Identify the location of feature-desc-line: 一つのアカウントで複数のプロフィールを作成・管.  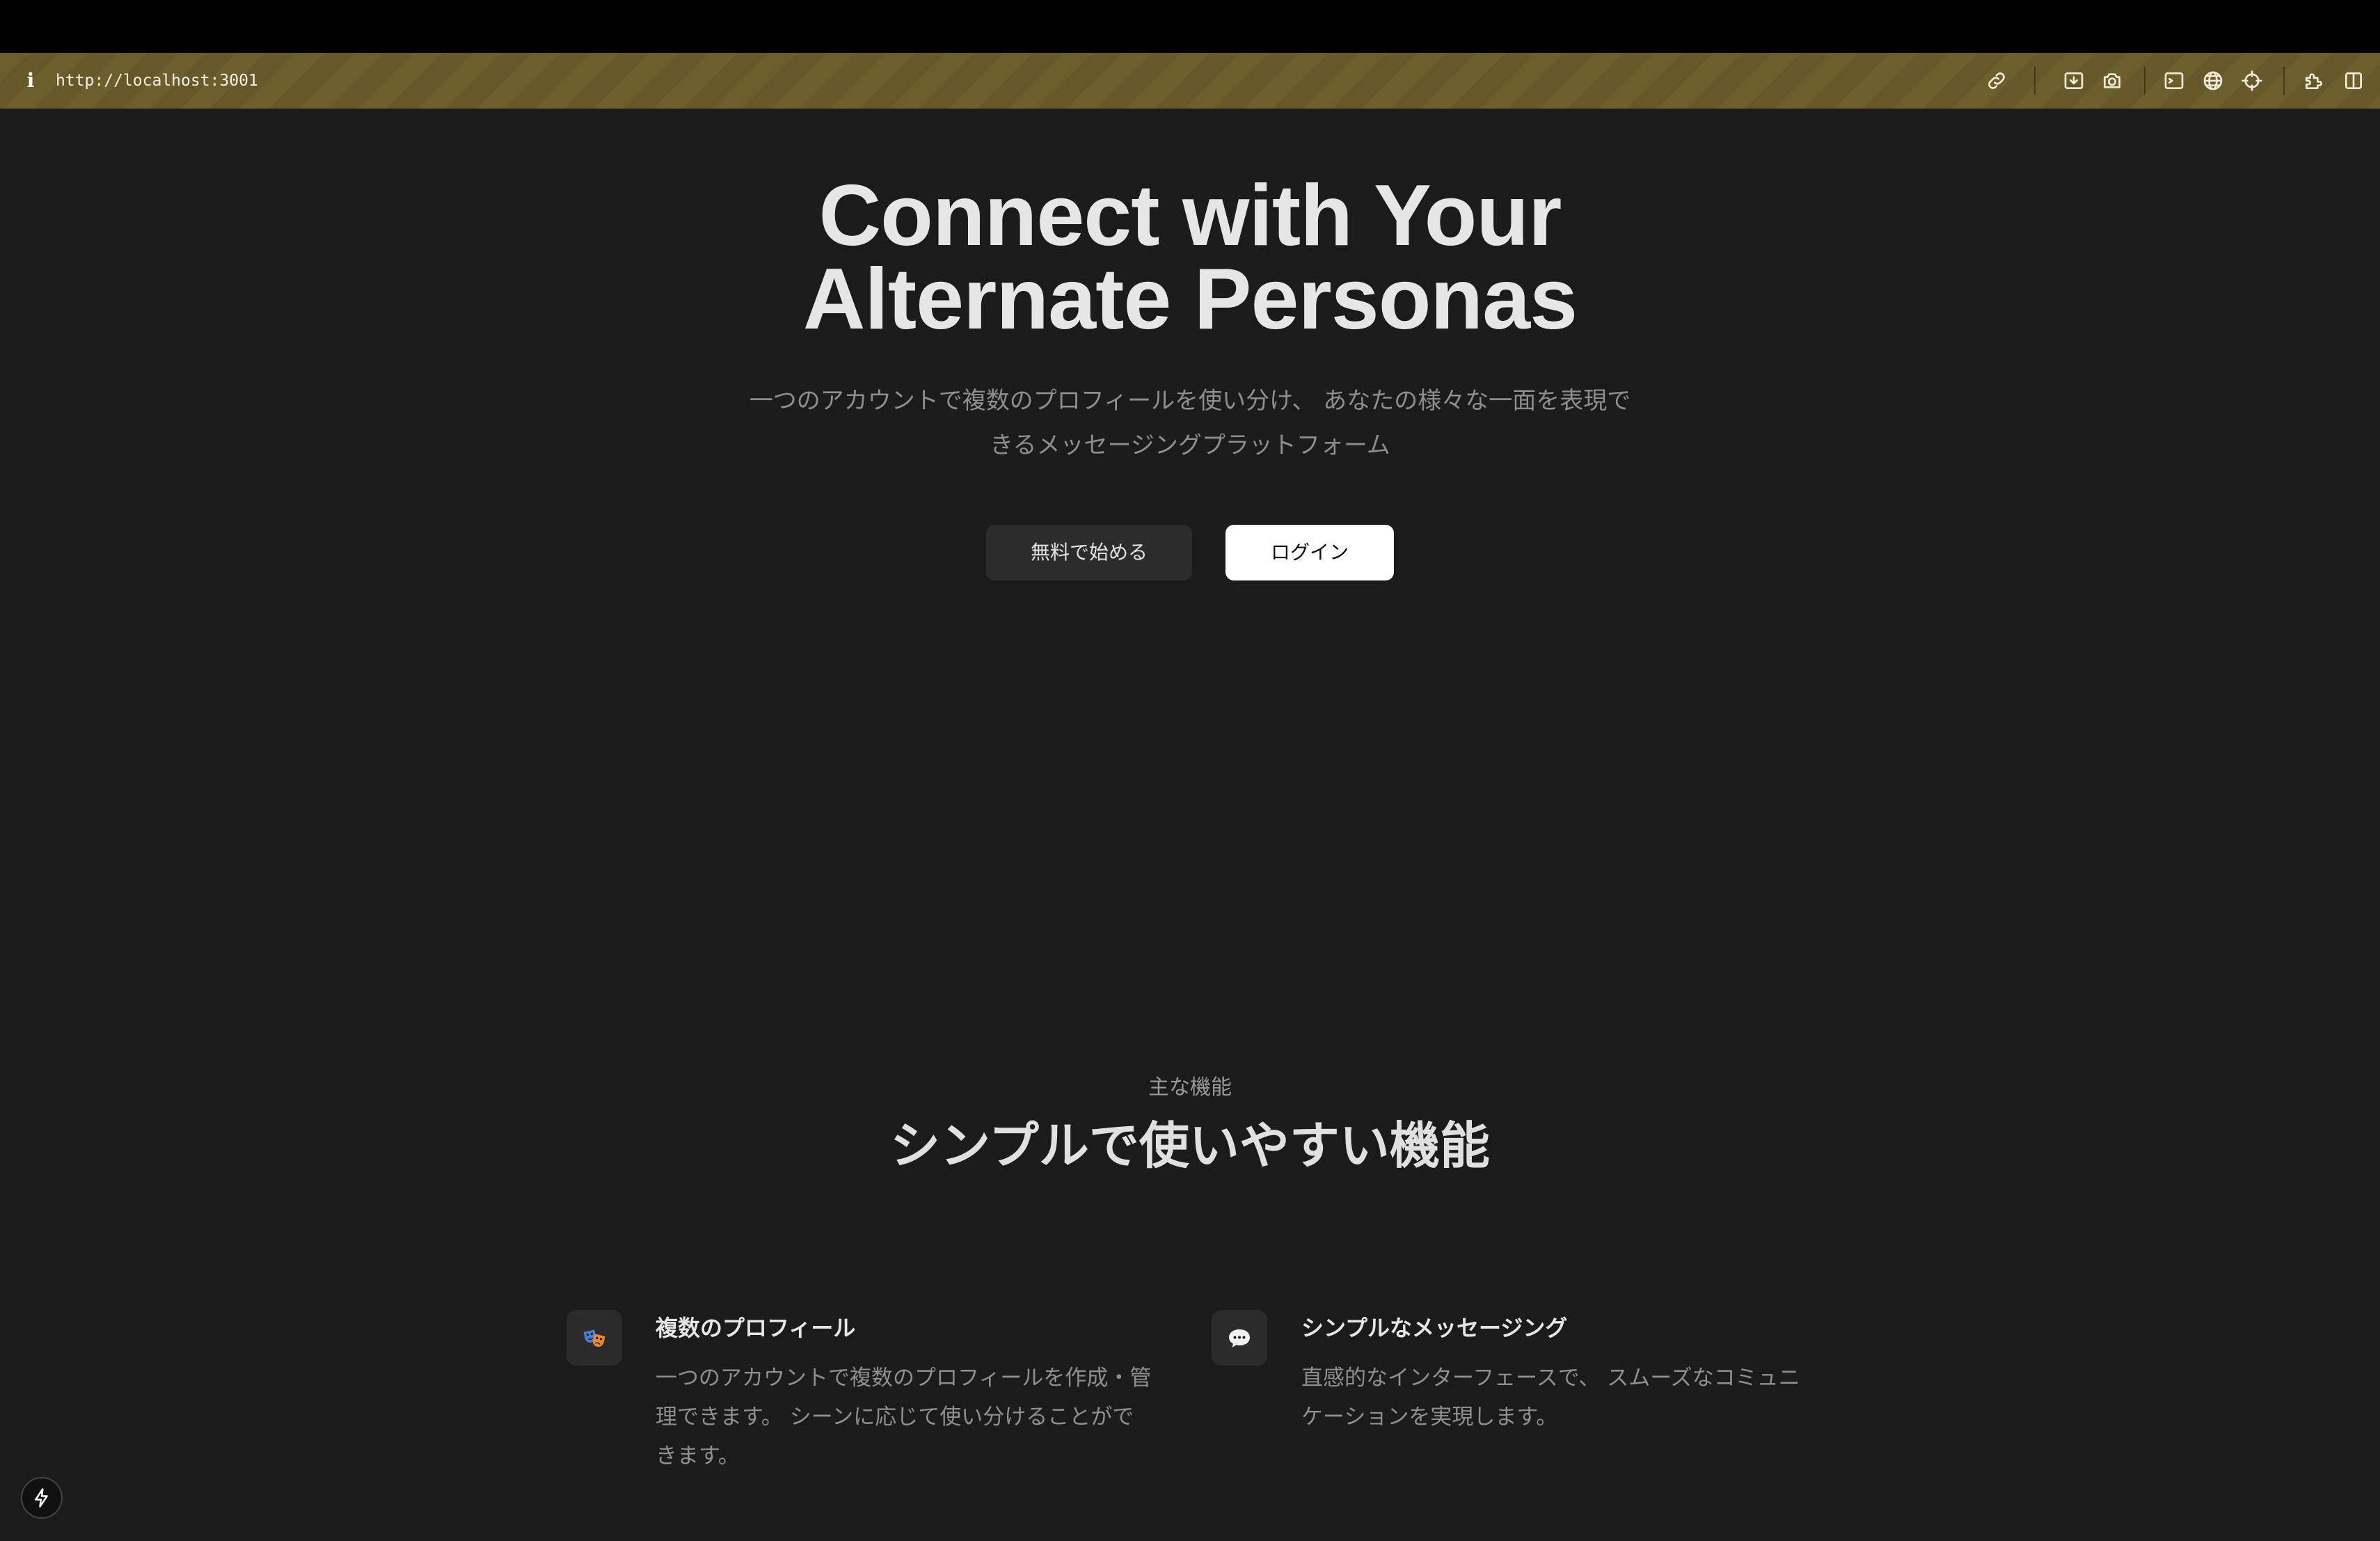
(904, 1378).